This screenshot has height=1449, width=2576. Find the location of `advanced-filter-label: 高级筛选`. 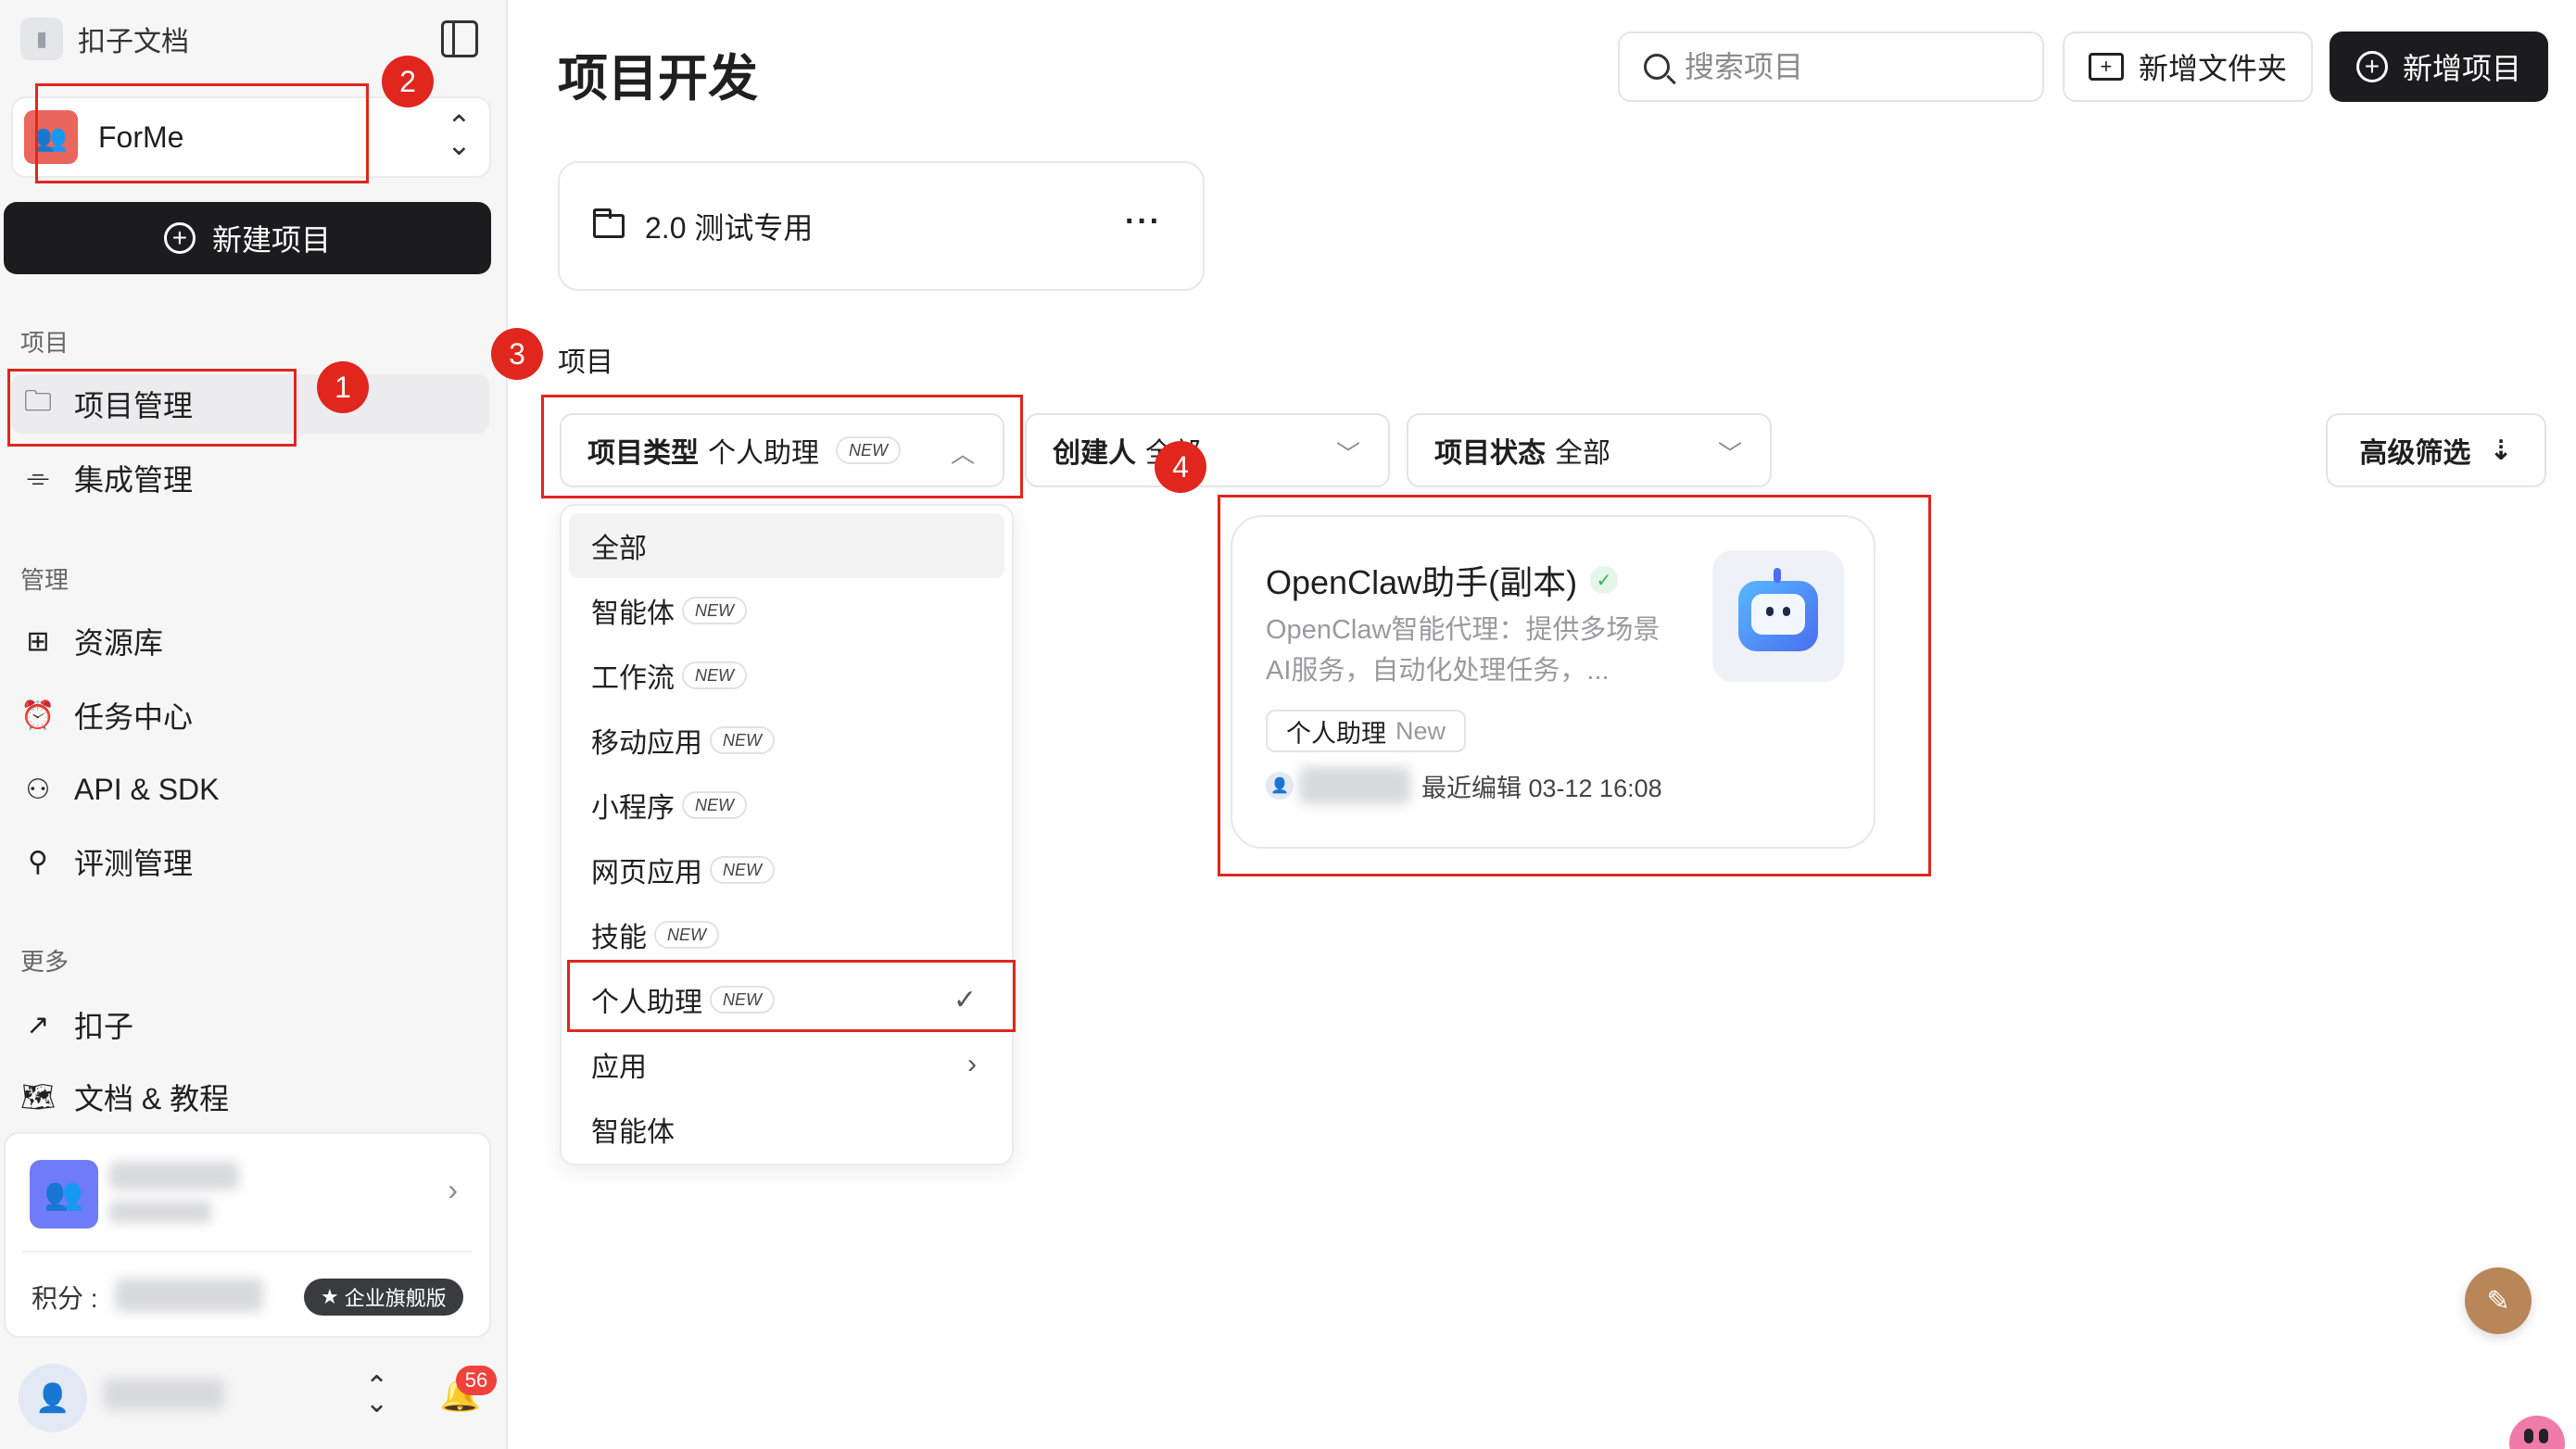

advanced-filter-label: 高级筛选 is located at coordinates (2415, 453).